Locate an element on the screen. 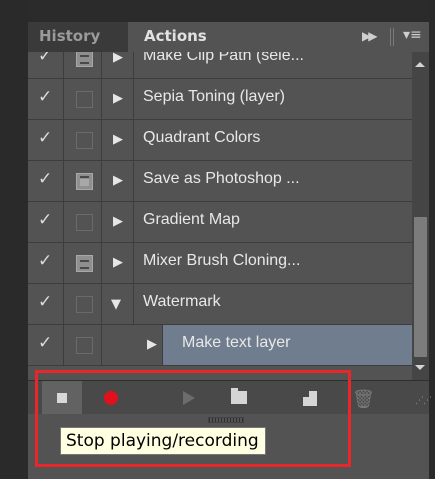 Image resolution: width=435 pixels, height=479 pixels. list-item: ✓ ▶ Quadrant Colors is located at coordinates (220, 140).